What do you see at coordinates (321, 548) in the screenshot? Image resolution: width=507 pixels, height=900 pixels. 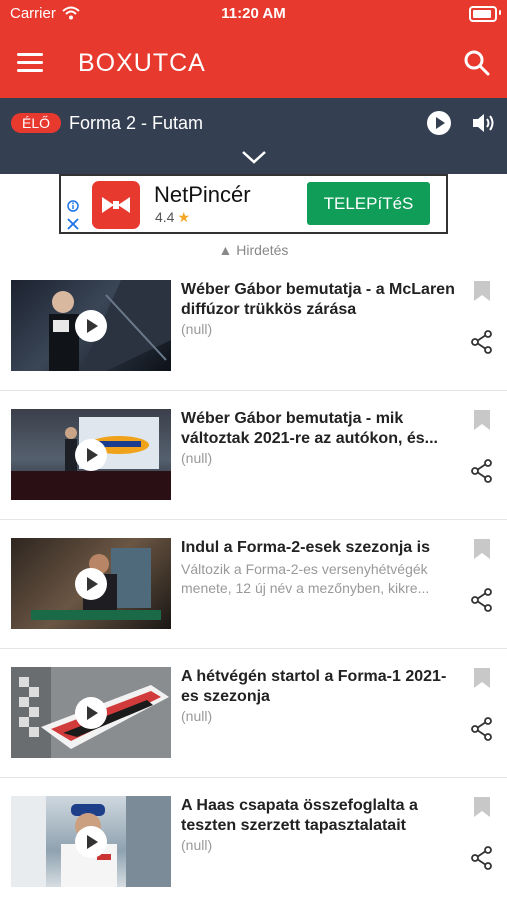 I see `item-title: Indul a Forma-2-esek szezonja is` at bounding box center [321, 548].